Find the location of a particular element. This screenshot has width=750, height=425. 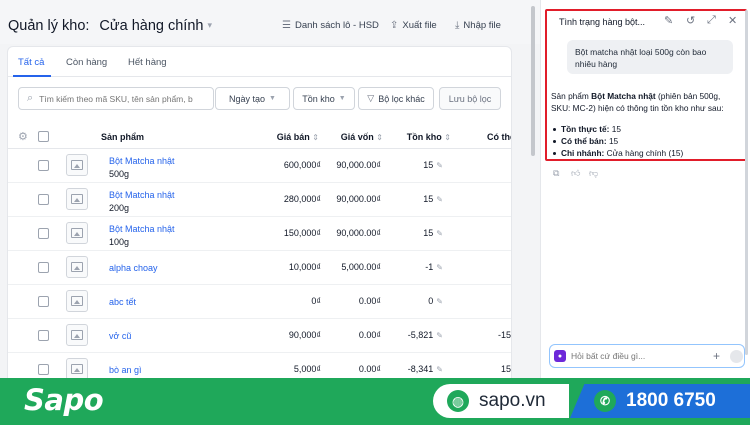

stock-filter: Tồn kho ▼ is located at coordinates (324, 98).